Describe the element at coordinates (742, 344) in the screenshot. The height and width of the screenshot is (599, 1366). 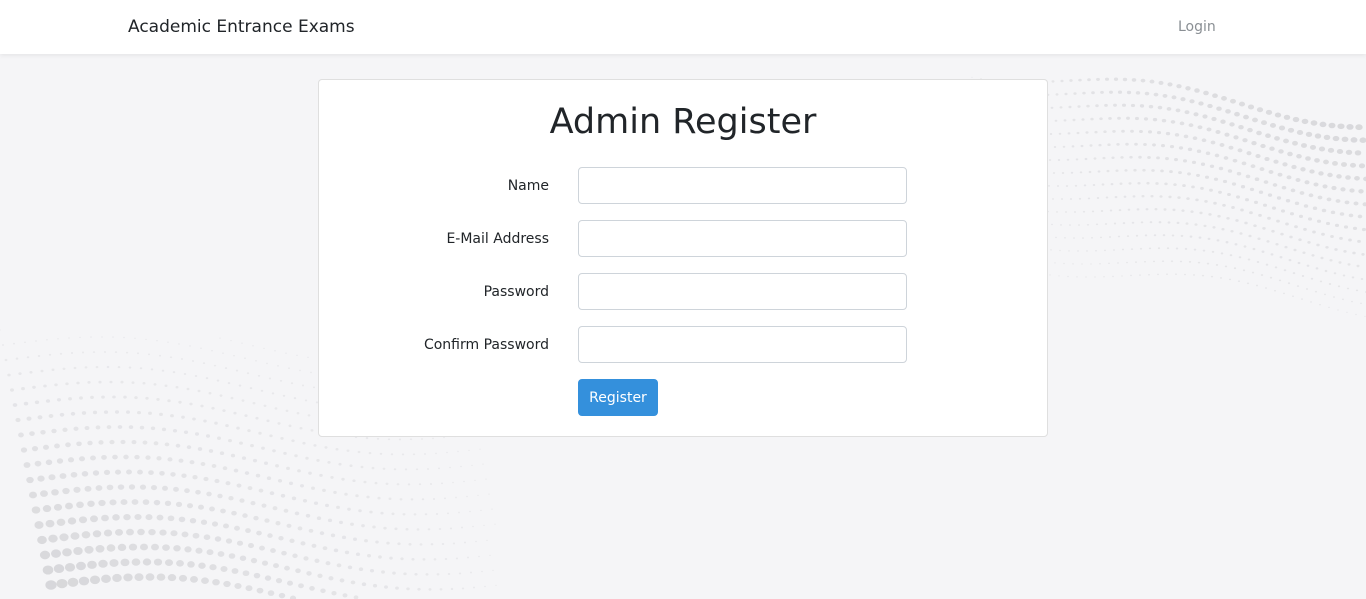
I see `confirm-password-input` at that location.